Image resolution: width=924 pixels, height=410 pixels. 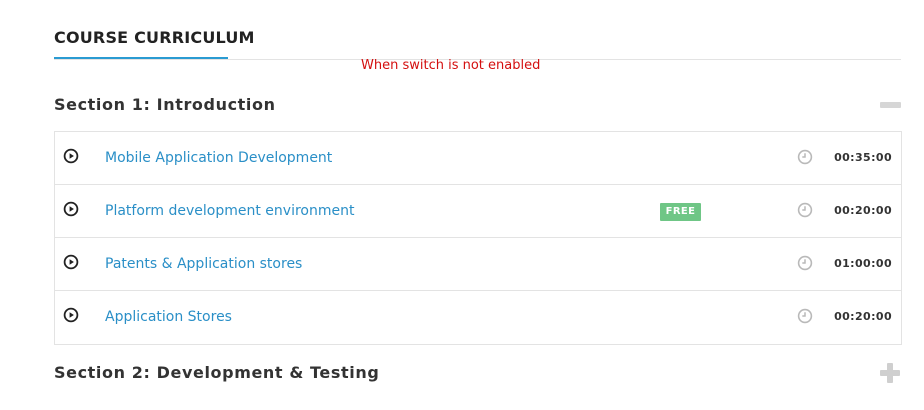 I want to click on active-tab-indicator, so click(x=141, y=58).